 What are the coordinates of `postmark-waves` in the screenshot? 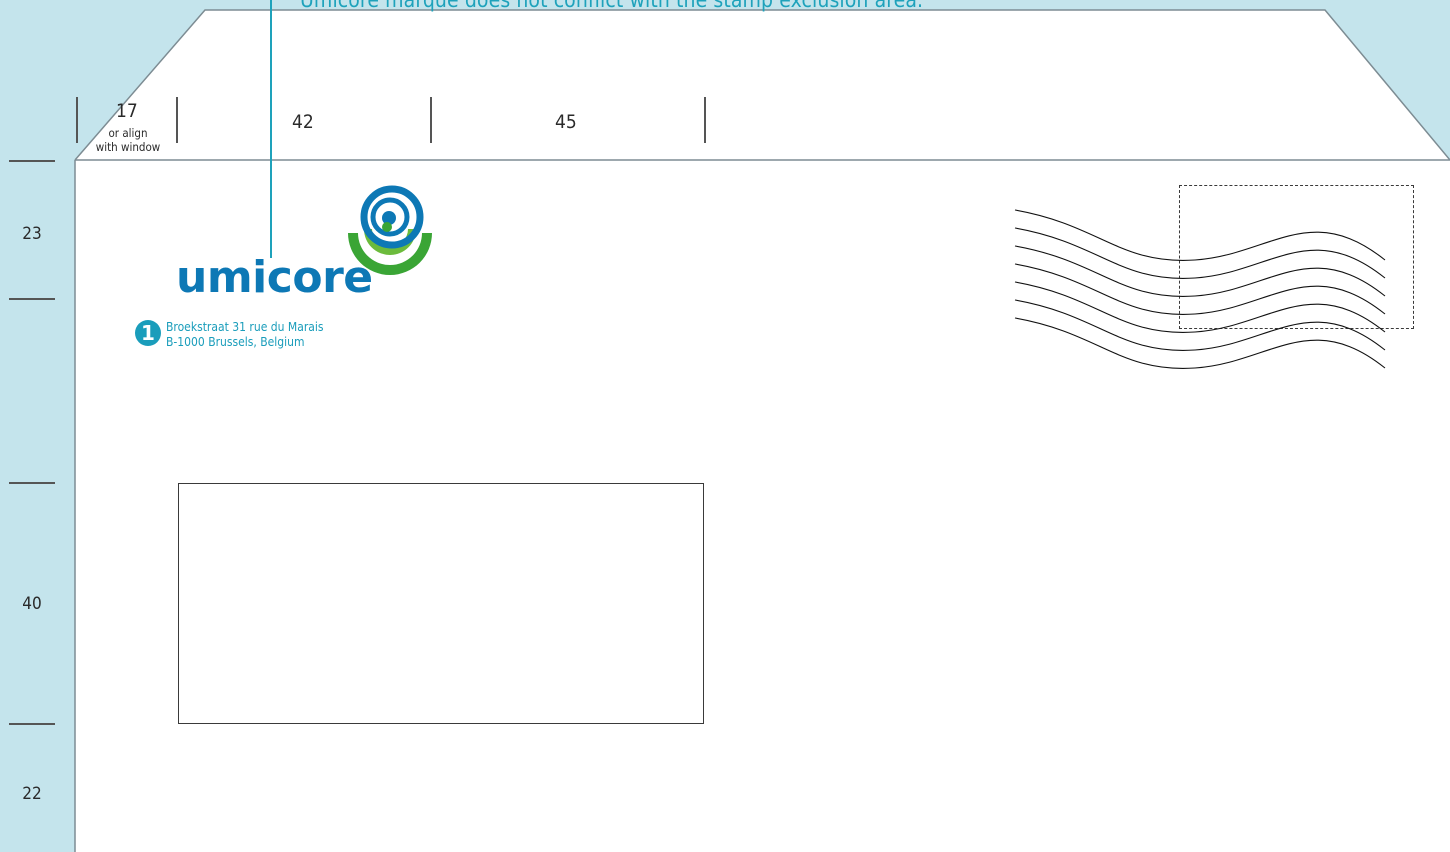 It's located at (1200, 289).